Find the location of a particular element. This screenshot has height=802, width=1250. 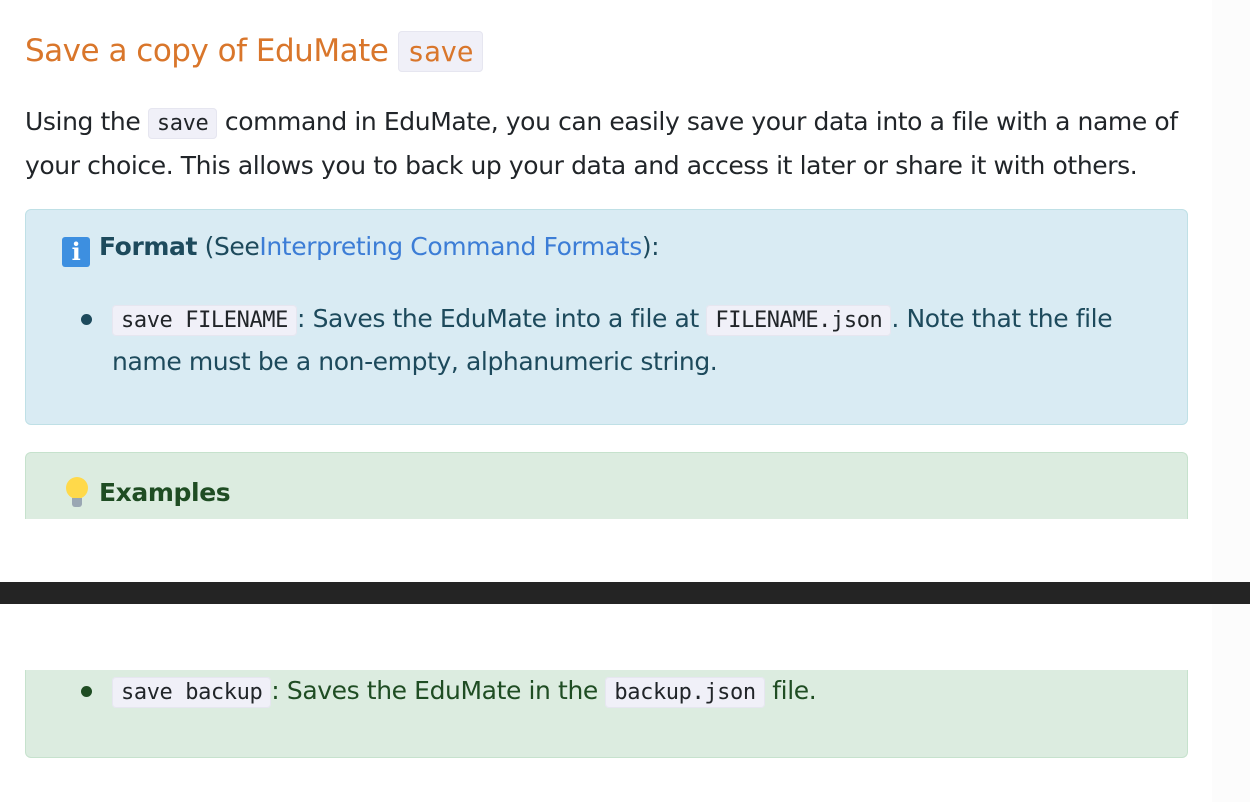

intro-code: save is located at coordinates (182, 123).